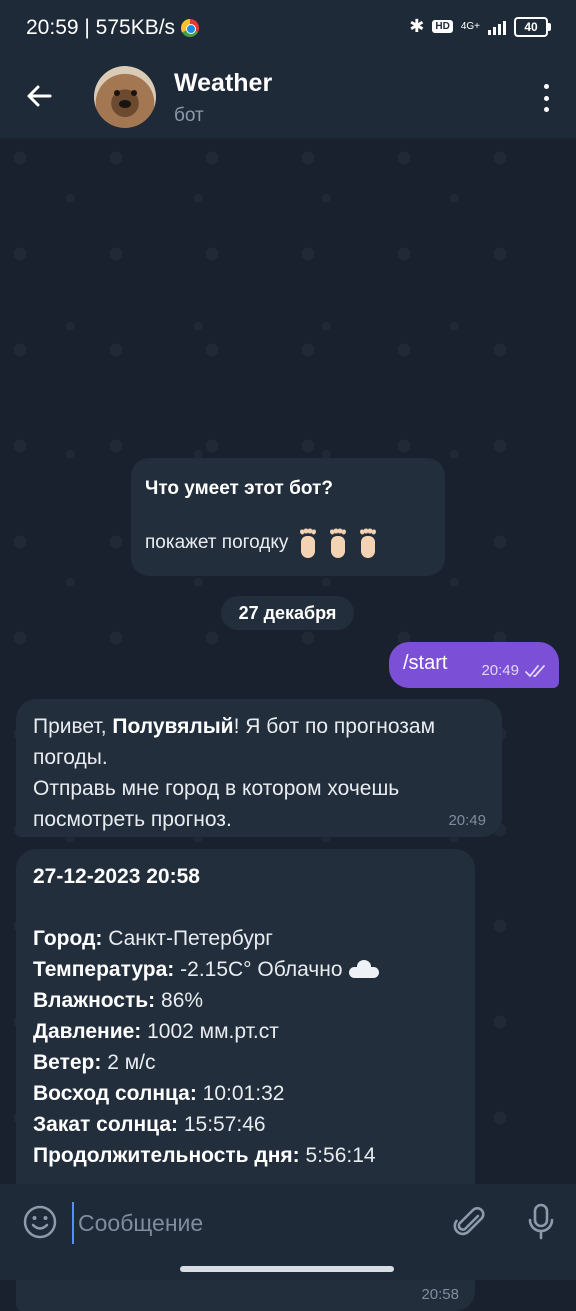  Describe the element at coordinates (440, 1294) in the screenshot. I see `weather-time: 20:58` at that location.